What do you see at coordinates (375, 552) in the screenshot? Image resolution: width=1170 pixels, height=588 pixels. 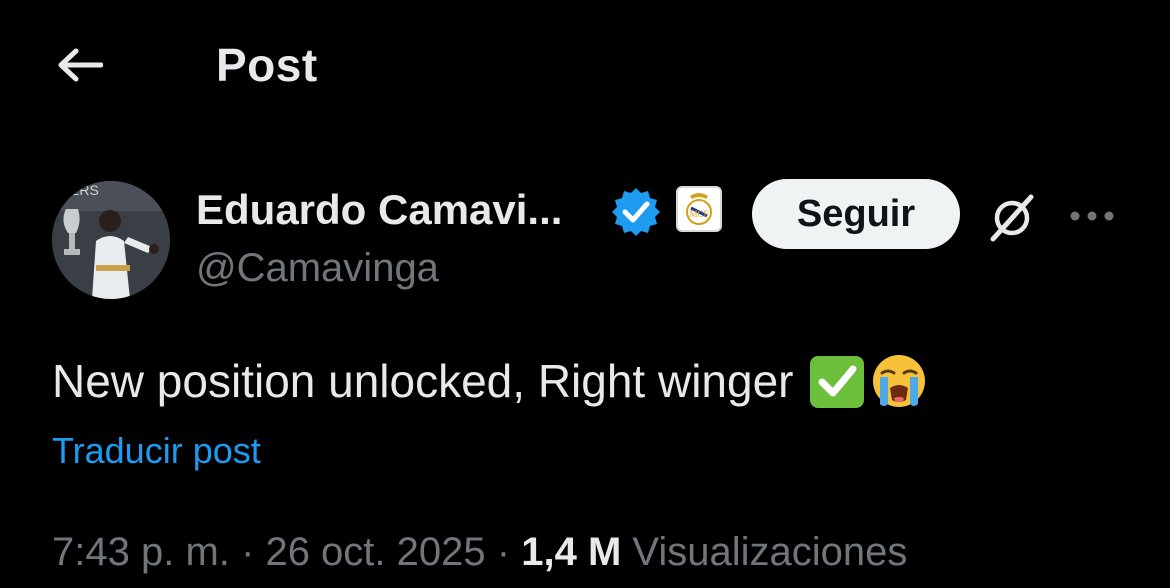 I see `post-date: 26 oct. 2025` at bounding box center [375, 552].